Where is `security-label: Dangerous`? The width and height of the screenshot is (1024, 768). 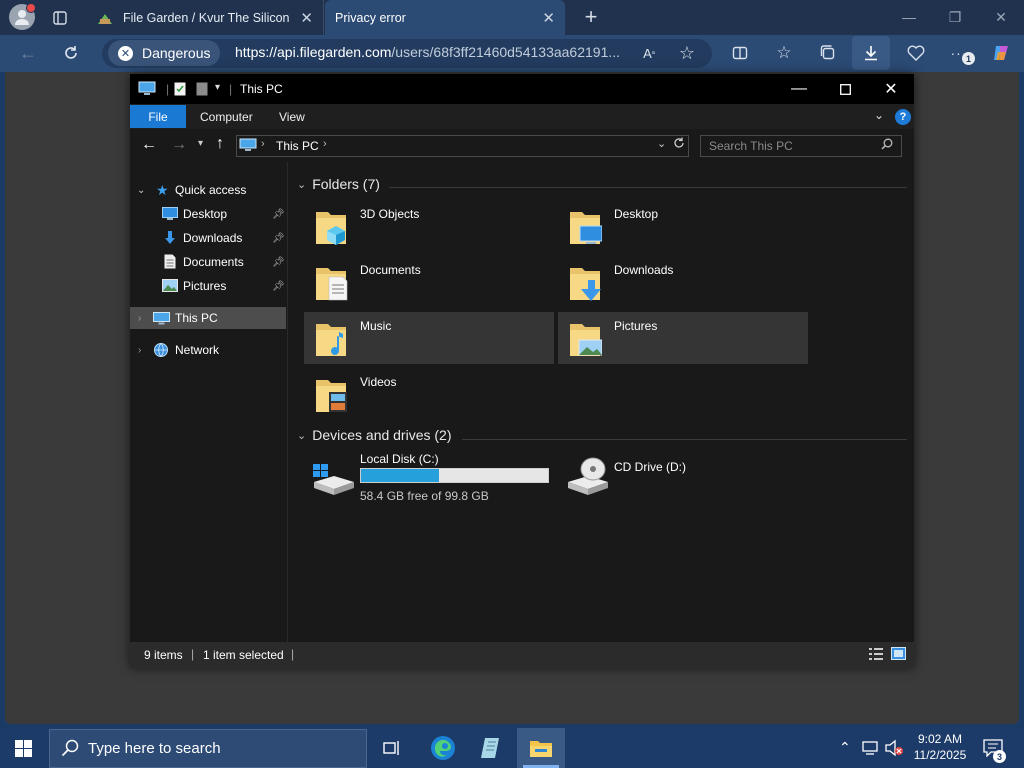
security-label: Dangerous is located at coordinates (176, 53).